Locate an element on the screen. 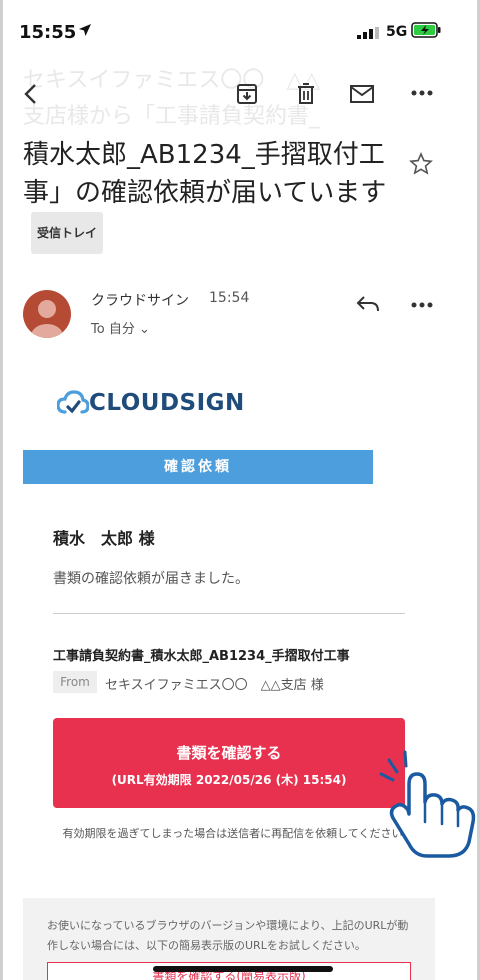  home-indicator is located at coordinates (243, 969).